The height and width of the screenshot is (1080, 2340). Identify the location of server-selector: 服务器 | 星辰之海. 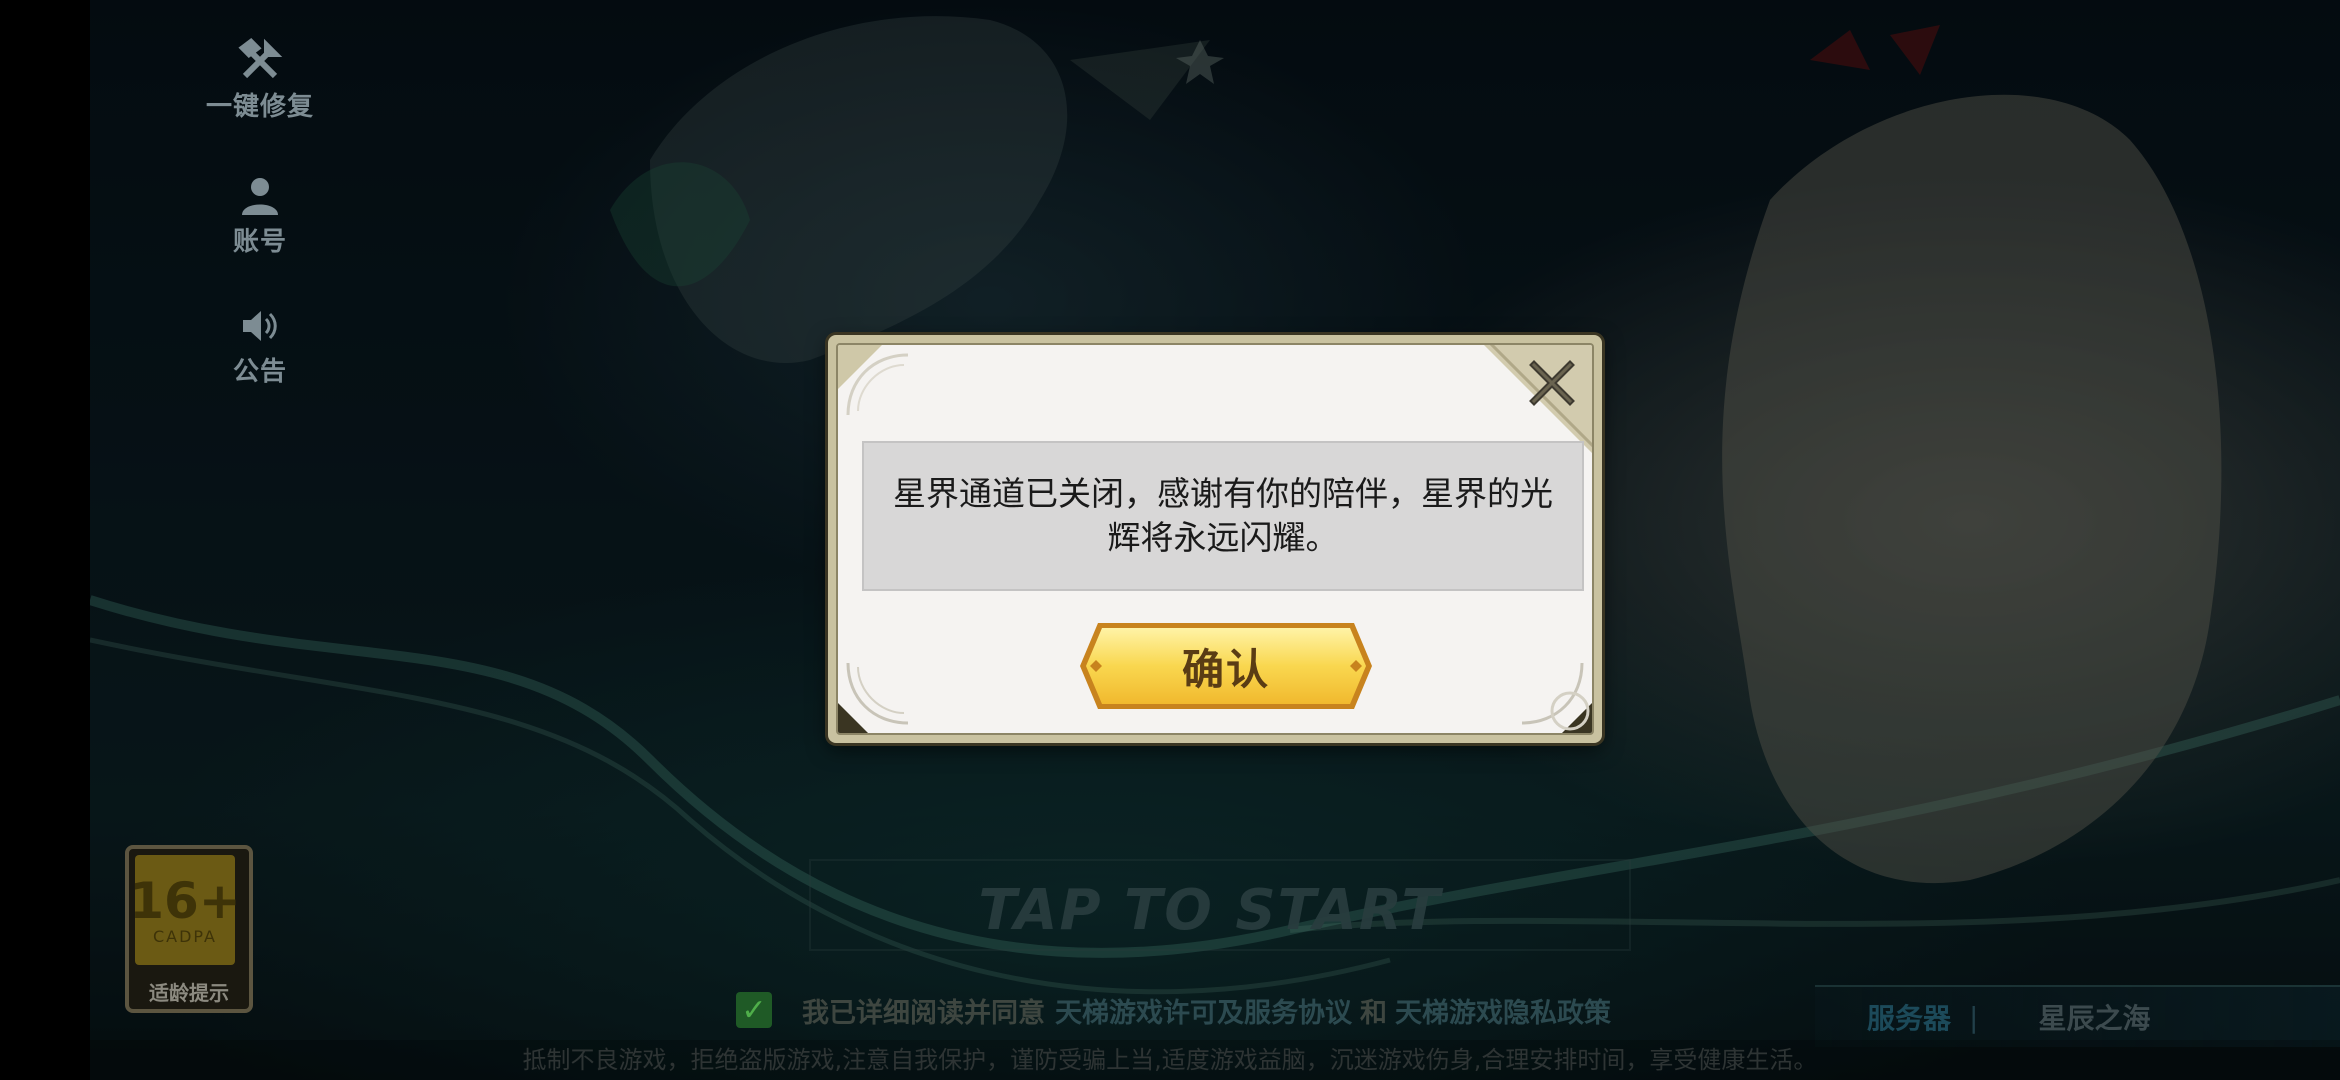
(2077, 1016).